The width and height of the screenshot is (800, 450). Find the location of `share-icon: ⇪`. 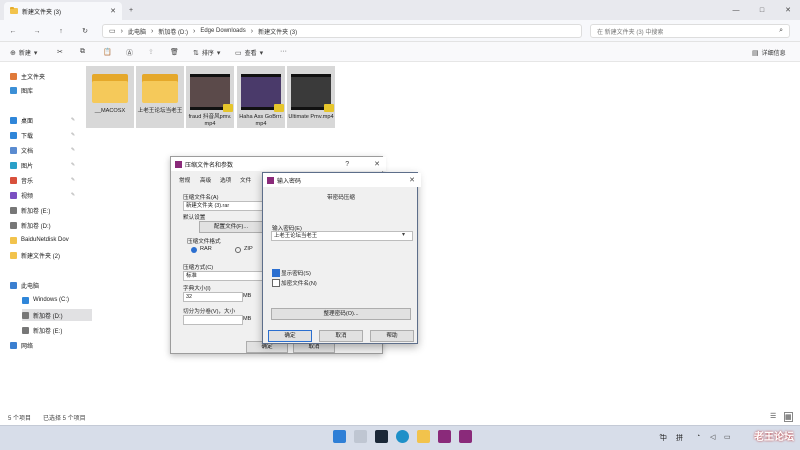

share-icon: ⇪ is located at coordinates (151, 52).